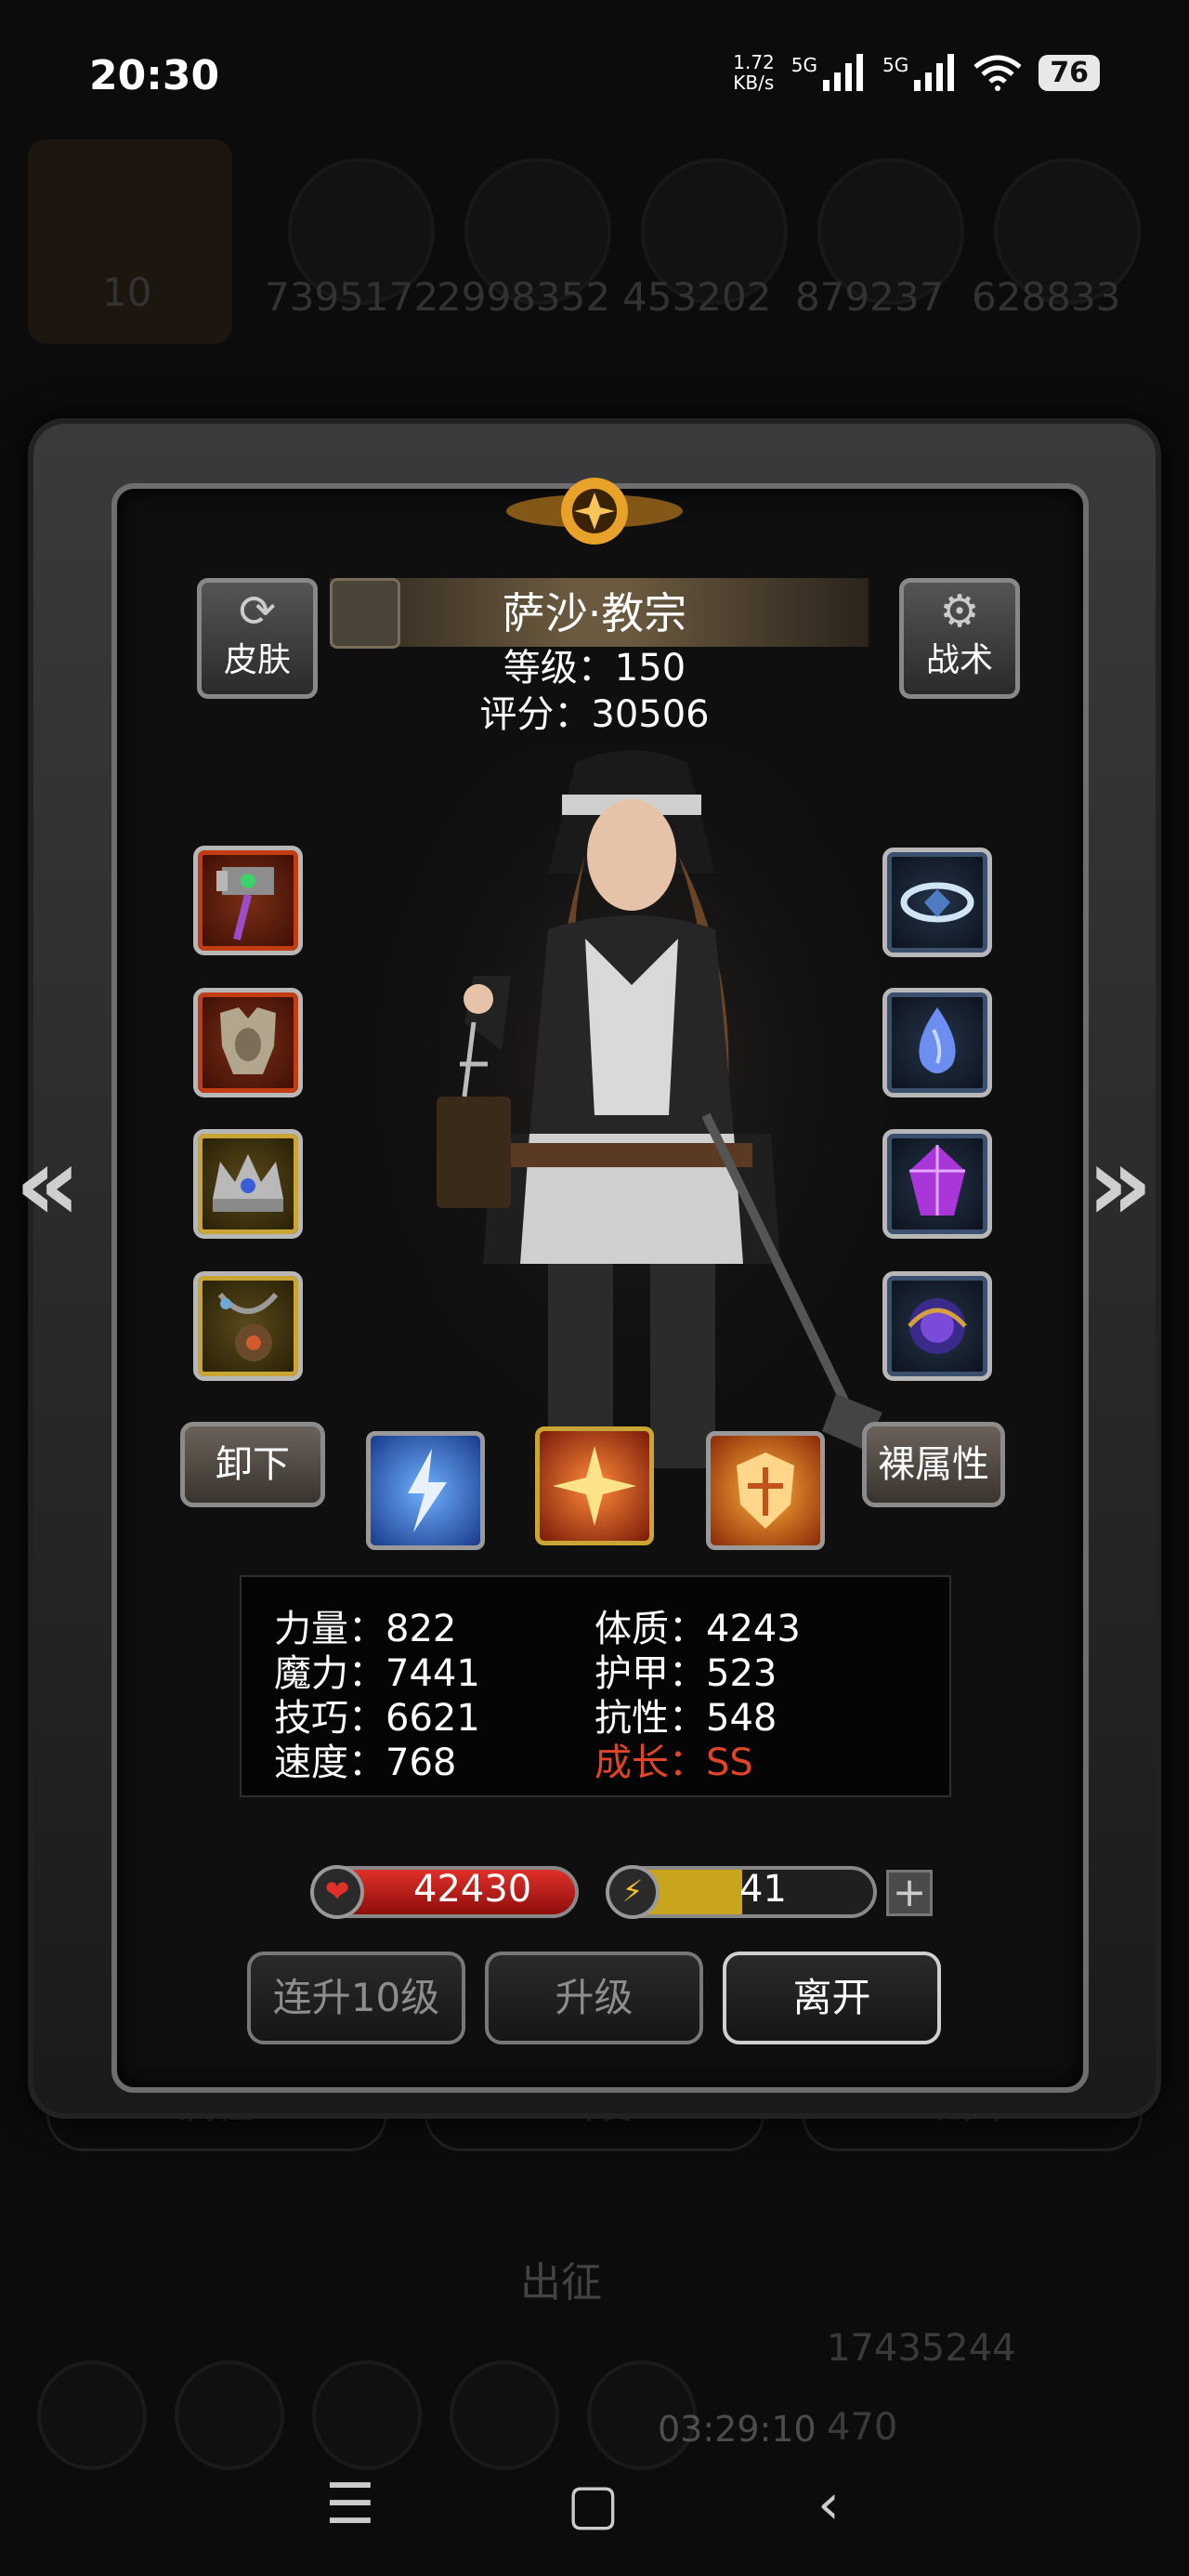  I want to click on chest-armor-icon, so click(248, 1040).